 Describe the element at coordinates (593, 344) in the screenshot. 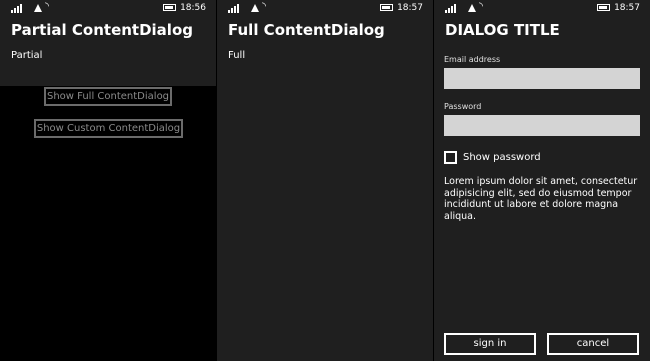

I see `cancel-button: cancel` at that location.